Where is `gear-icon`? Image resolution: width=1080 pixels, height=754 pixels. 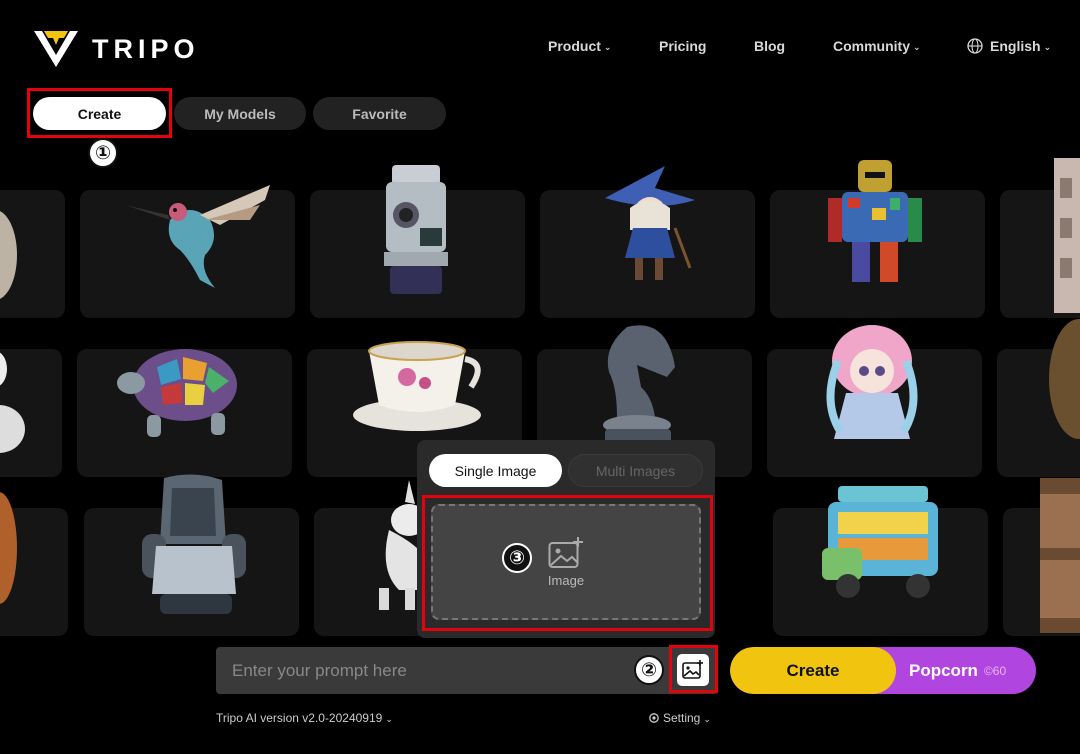
gear-icon is located at coordinates (654, 718).